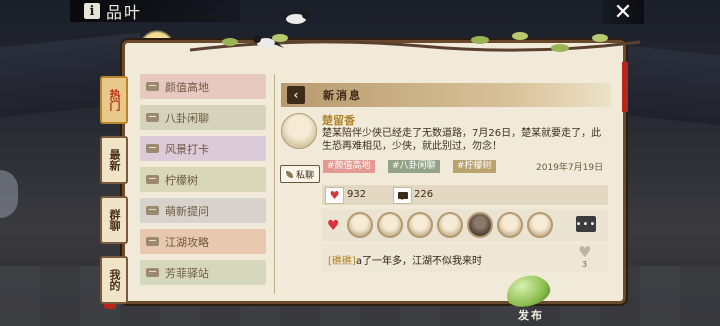 This screenshot has height=326, width=720. I want to click on window-title: 品叶, so click(124, 12).